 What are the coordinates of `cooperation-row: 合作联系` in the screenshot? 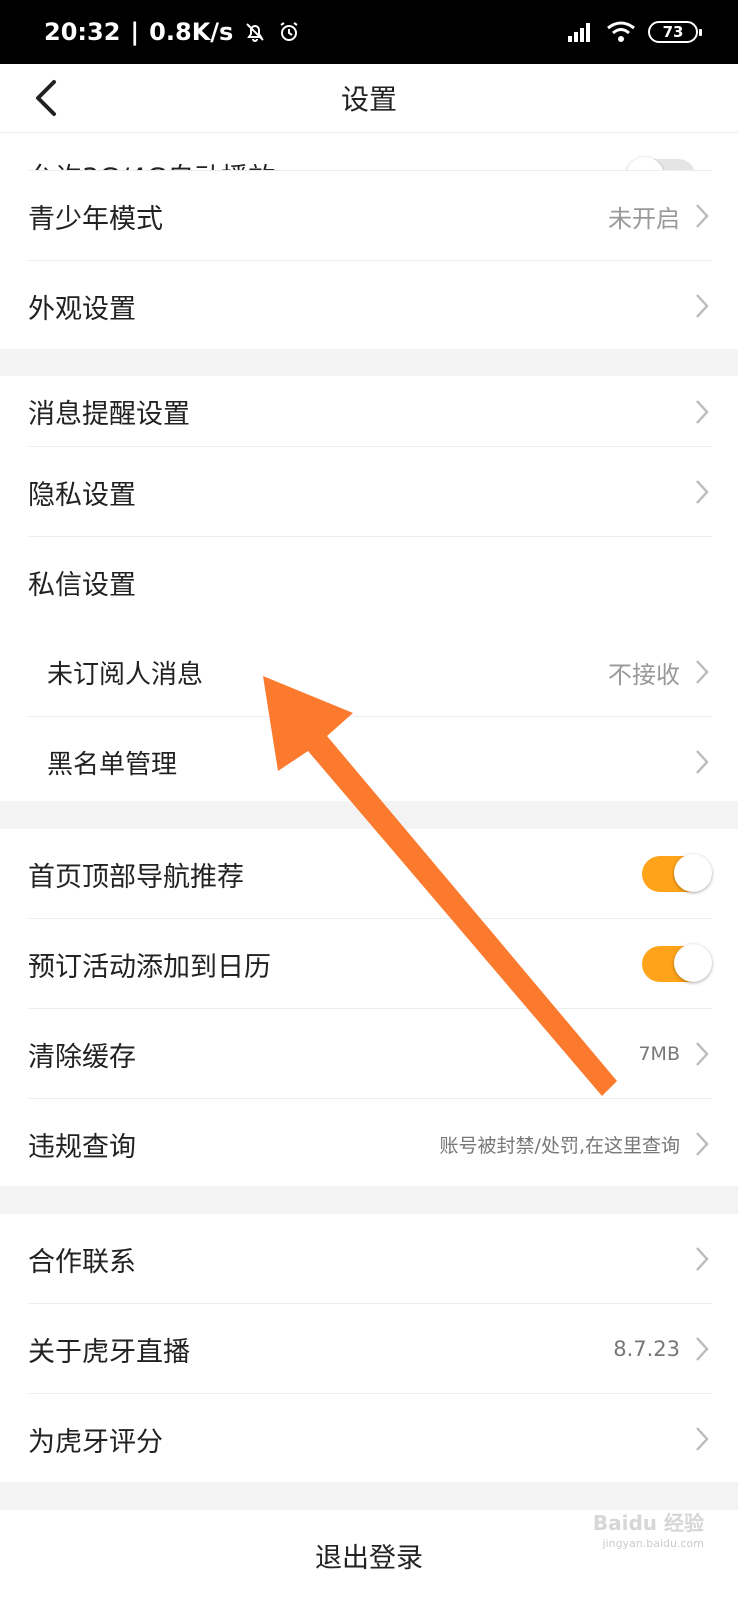 It's located at (369, 1259).